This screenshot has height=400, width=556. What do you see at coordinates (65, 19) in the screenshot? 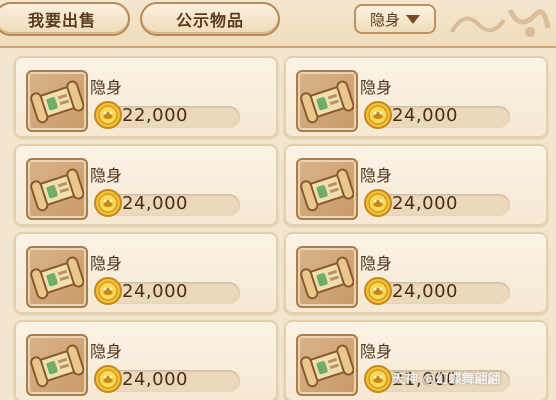
I see `tab-sell: 我要出售` at bounding box center [65, 19].